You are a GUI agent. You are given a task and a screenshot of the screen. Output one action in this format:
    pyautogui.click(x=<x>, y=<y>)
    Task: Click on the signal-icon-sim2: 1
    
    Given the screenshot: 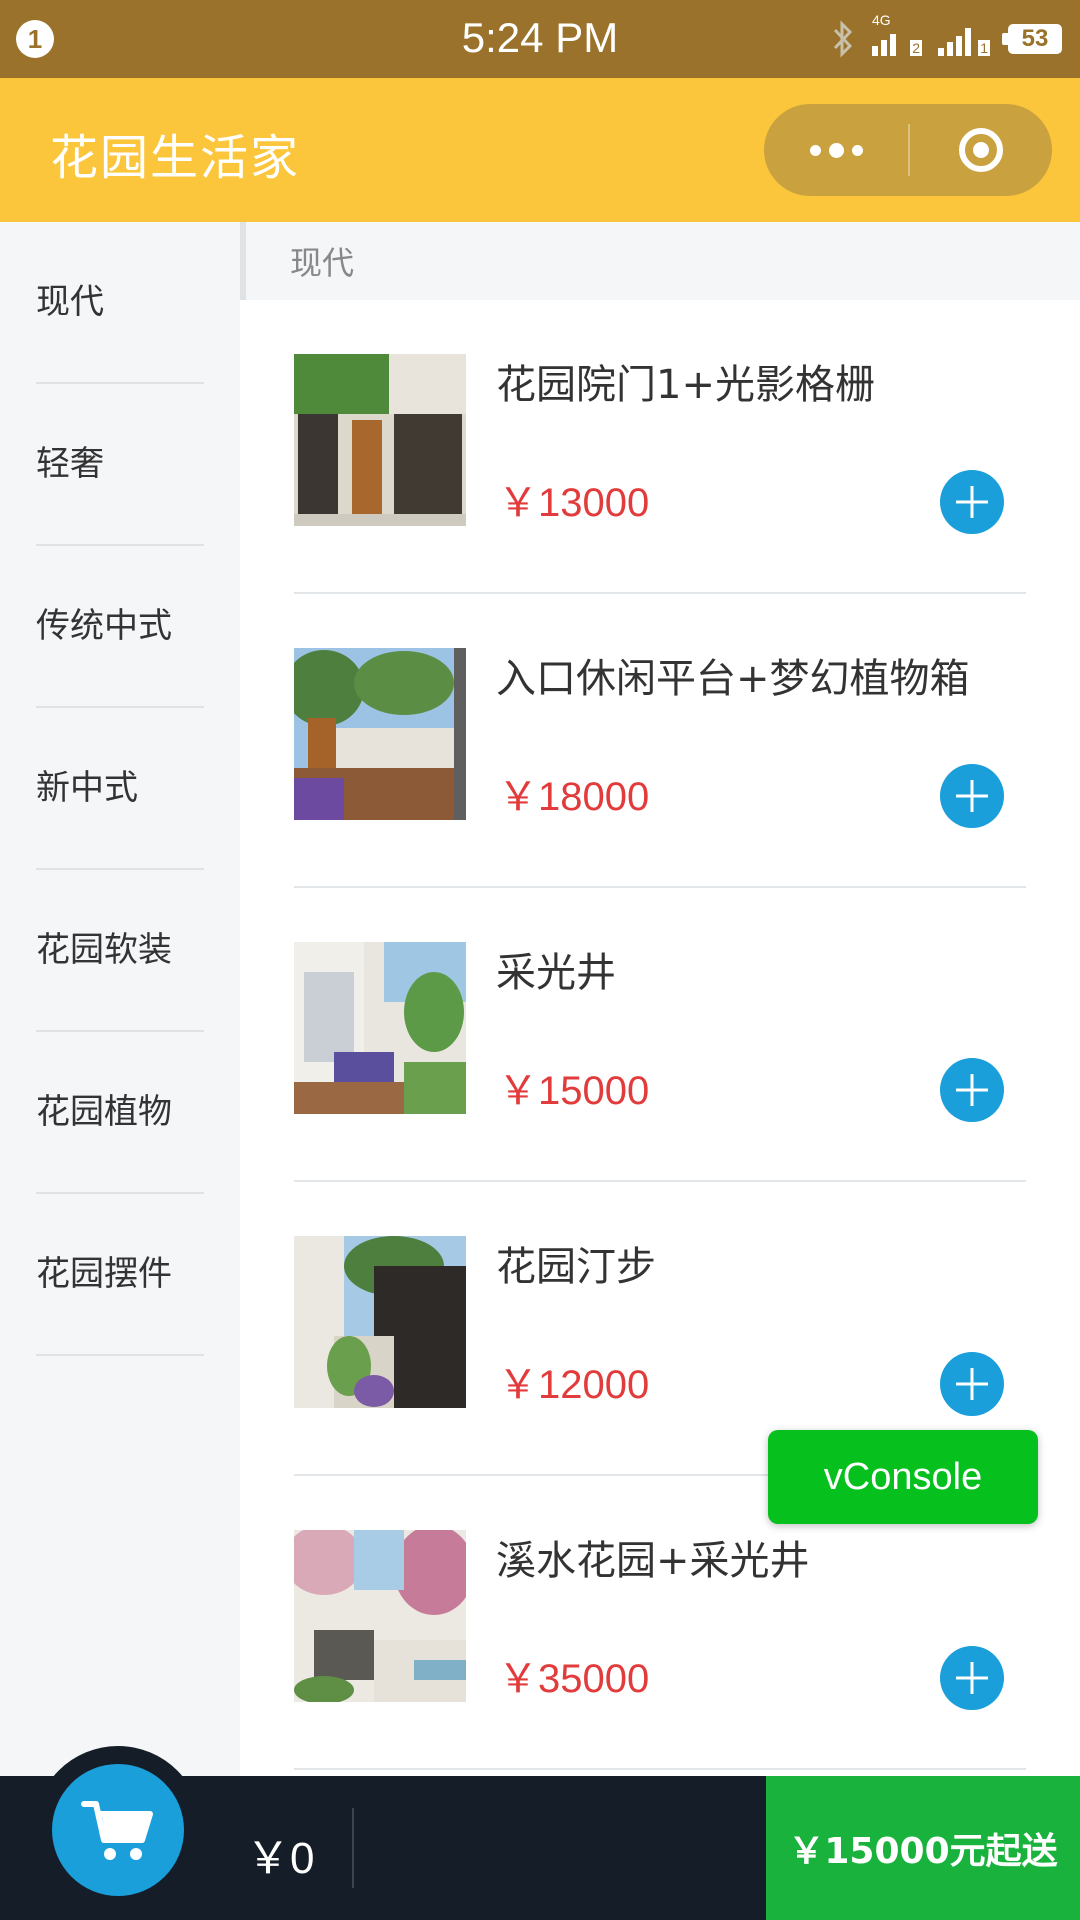 What is the action you would take?
    pyautogui.click(x=966, y=39)
    